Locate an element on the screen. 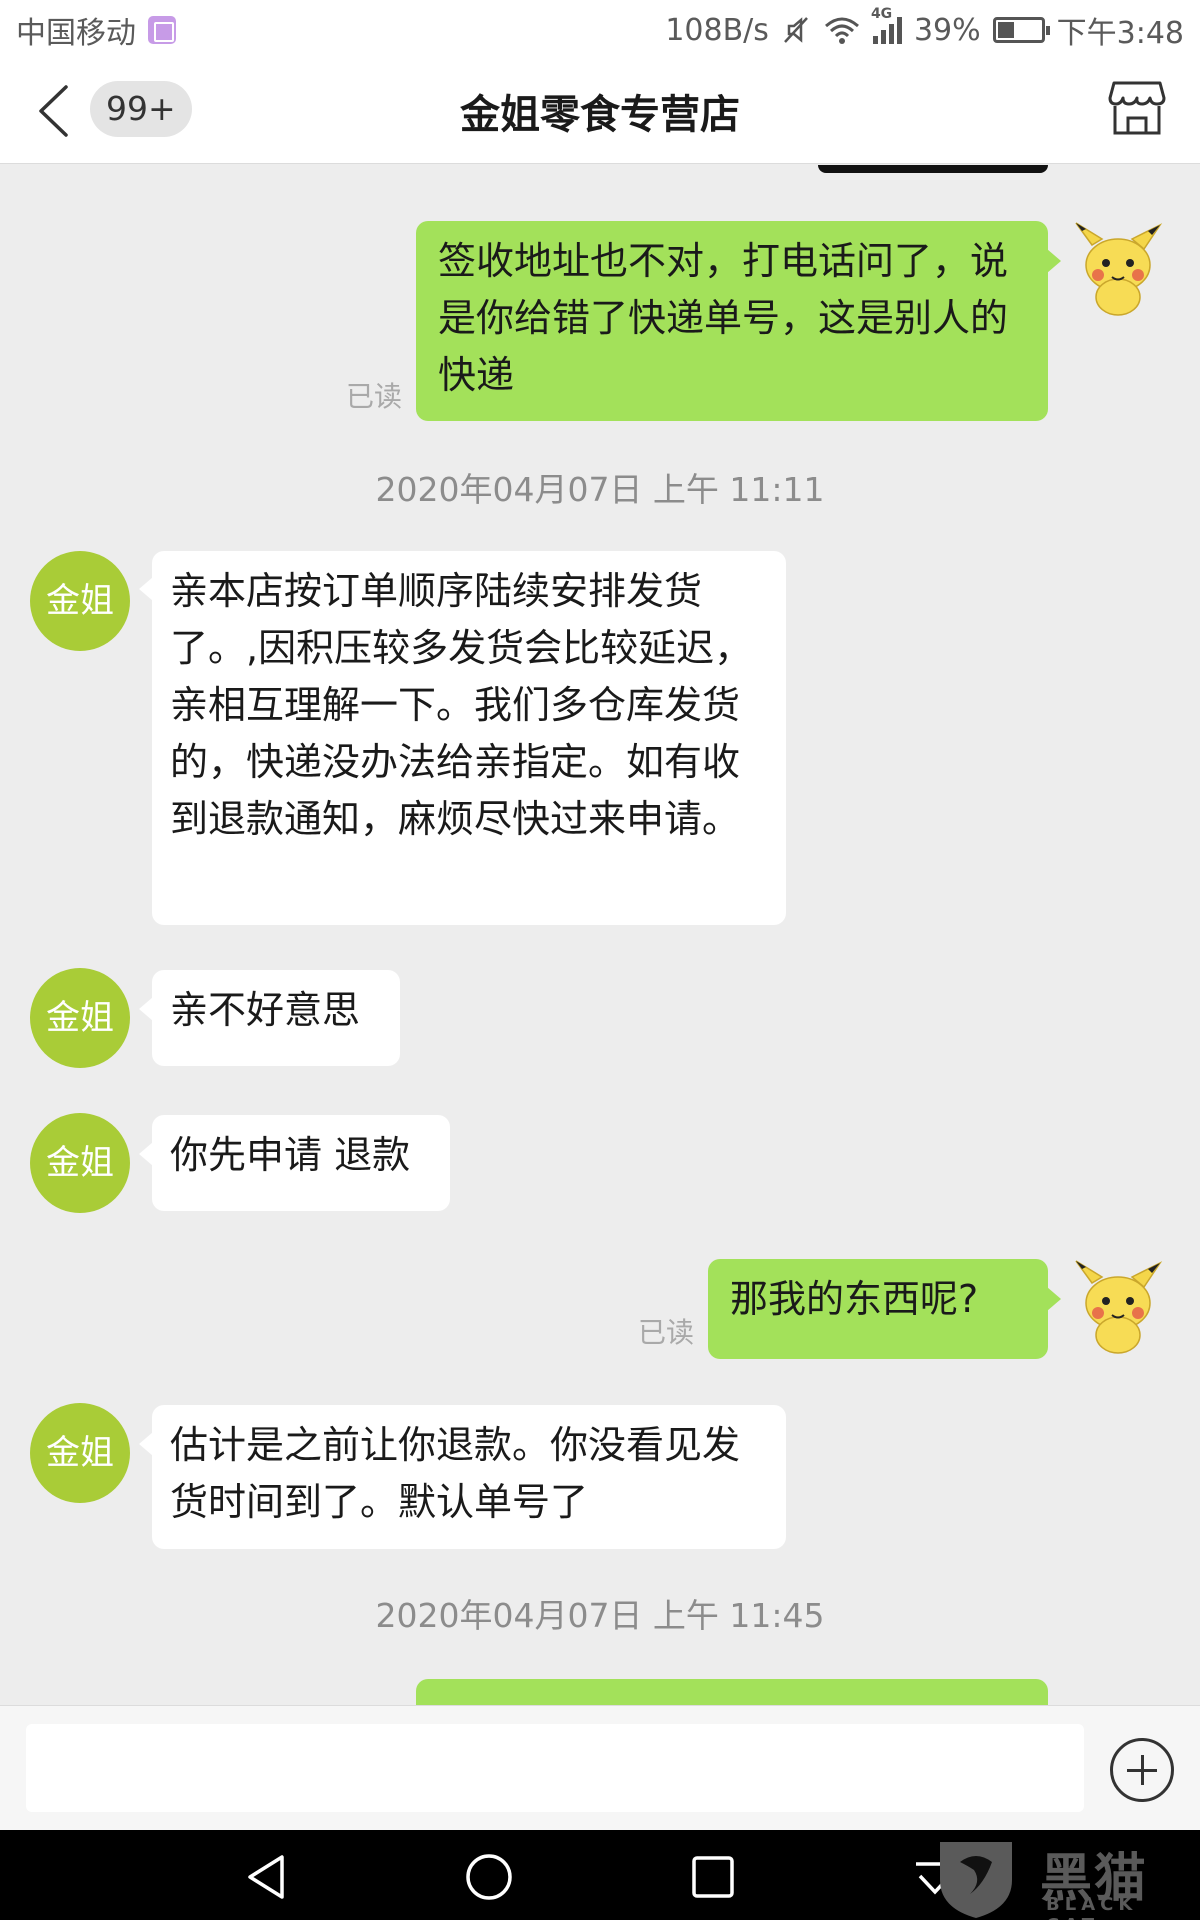 Image resolution: width=1200 pixels, height=1920 pixels. status-bar: 中国移动 108B/s 4G 39% 下午3:48 is located at coordinates (600, 27).